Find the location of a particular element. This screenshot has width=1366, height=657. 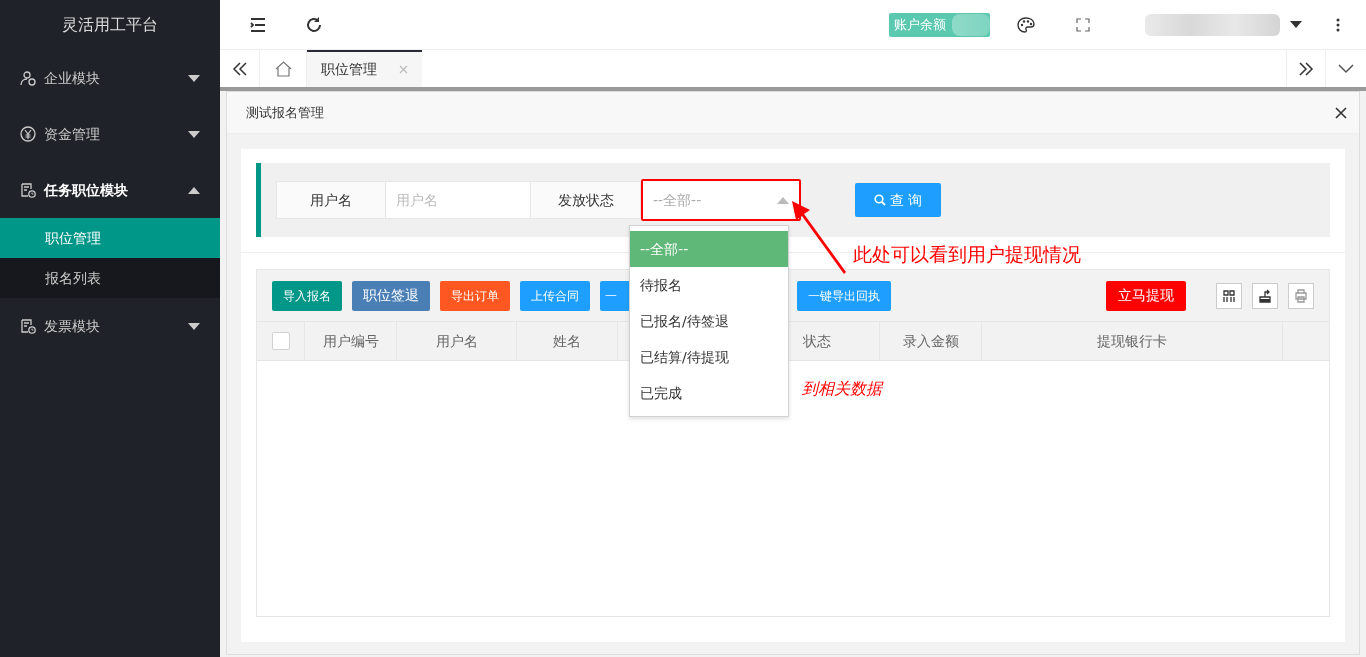

dropdown-option: 已报名/待签退 is located at coordinates (709, 321).